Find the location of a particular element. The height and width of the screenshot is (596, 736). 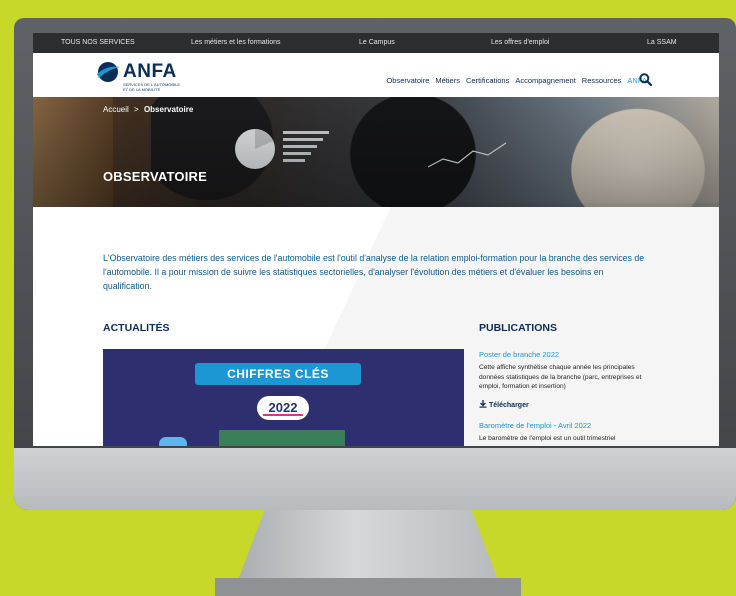

logo-mark-icon is located at coordinates (108, 72).